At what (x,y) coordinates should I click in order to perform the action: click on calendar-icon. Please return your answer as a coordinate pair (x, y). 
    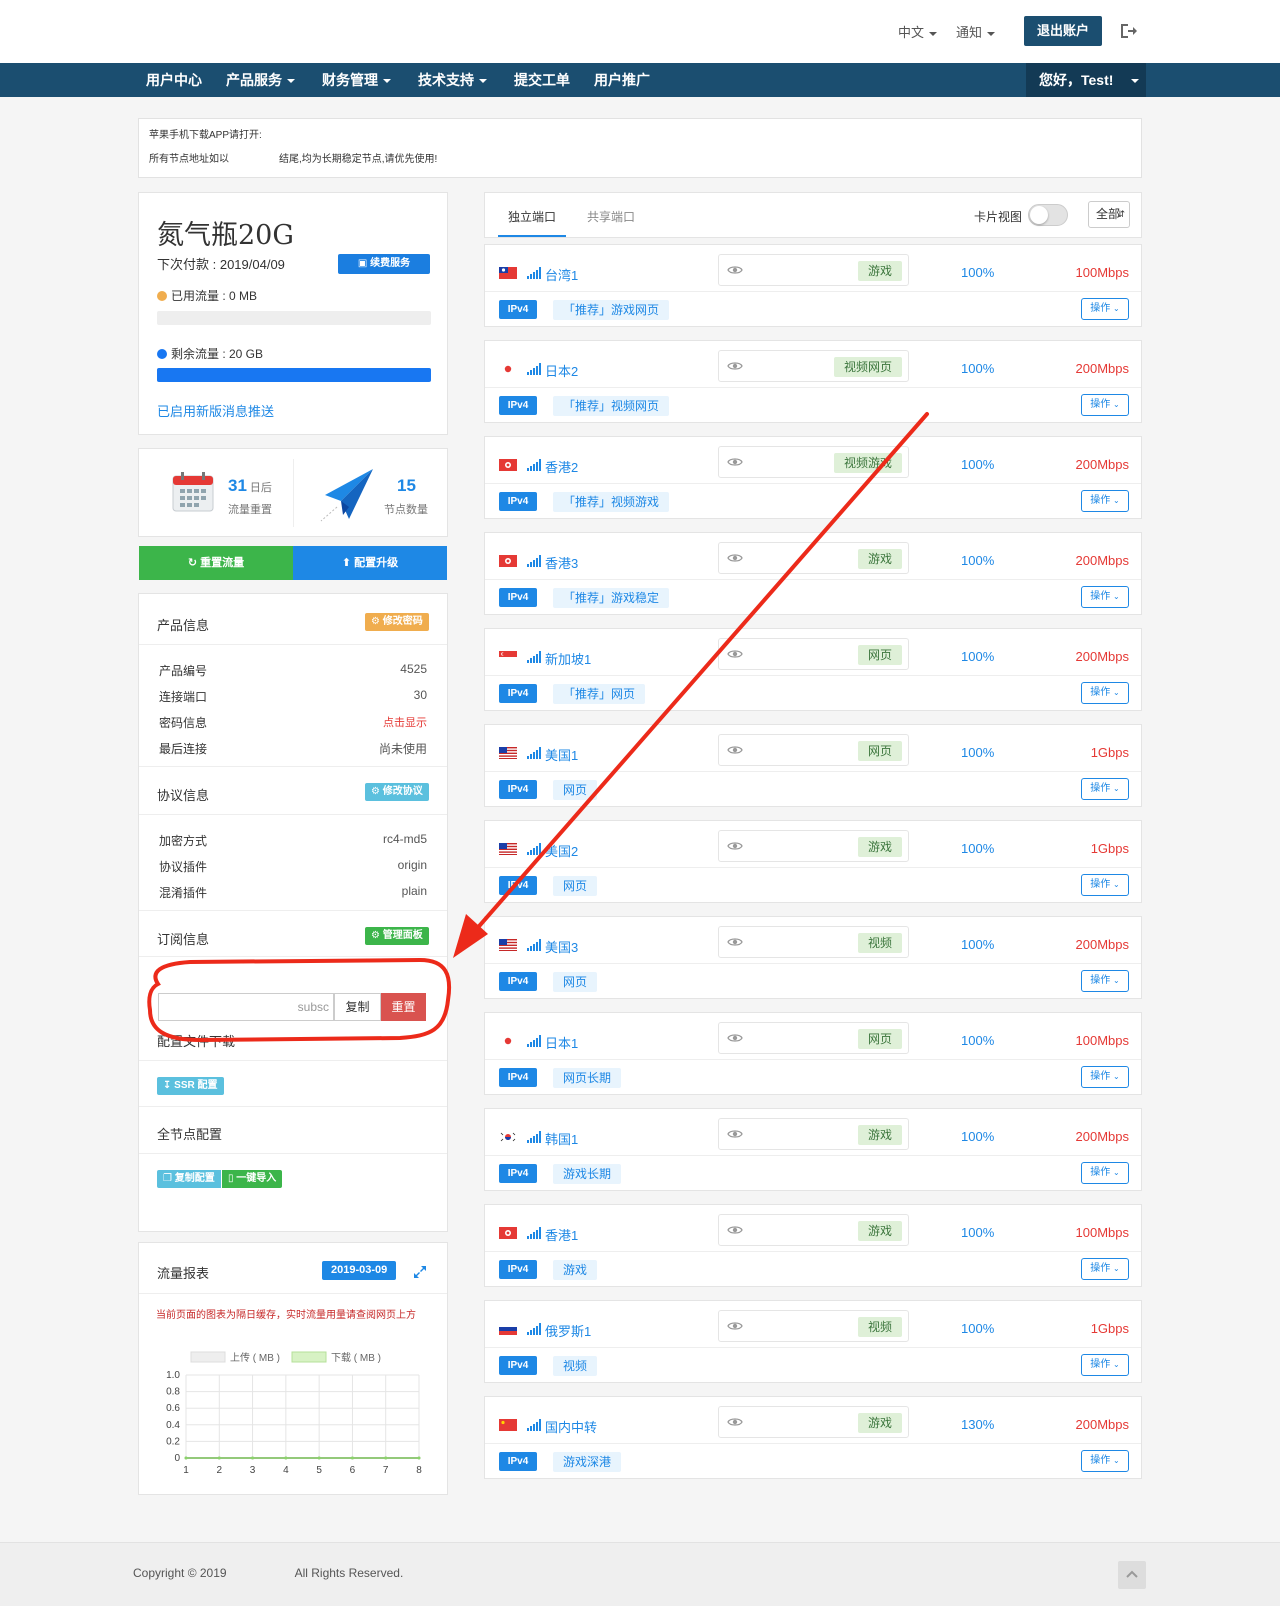
    Looking at the image, I should click on (193, 492).